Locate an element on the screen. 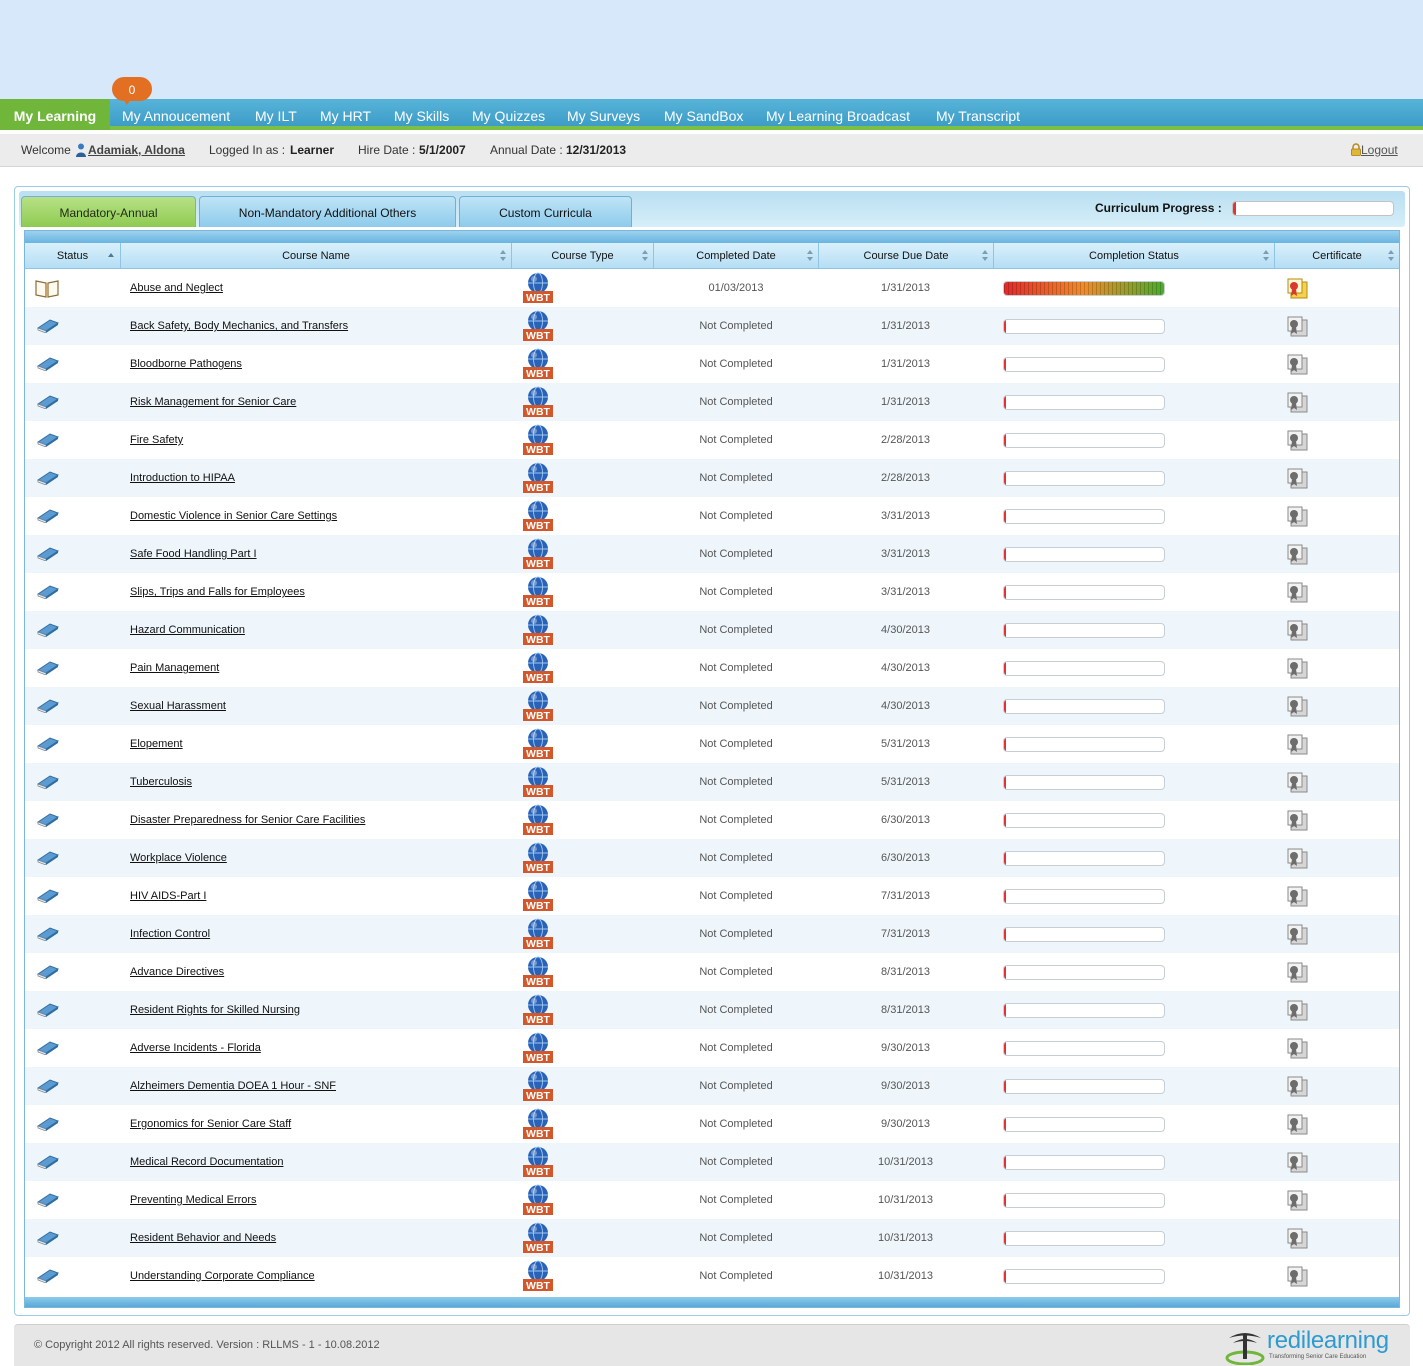 The image size is (1423, 1366). nav-my-hrt: My HRT is located at coordinates (345, 114).